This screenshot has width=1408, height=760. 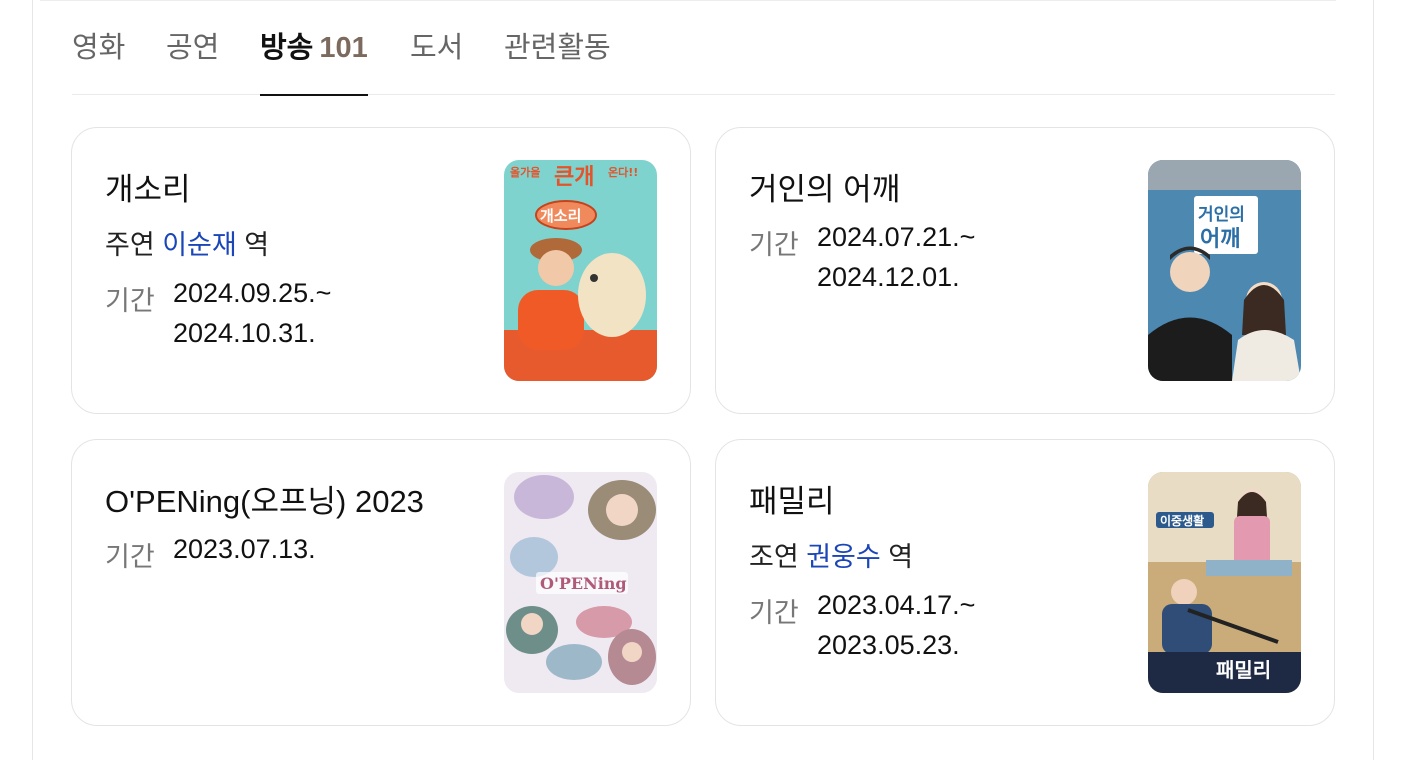 I want to click on period-start: 2024.07.21.~, so click(x=896, y=237).